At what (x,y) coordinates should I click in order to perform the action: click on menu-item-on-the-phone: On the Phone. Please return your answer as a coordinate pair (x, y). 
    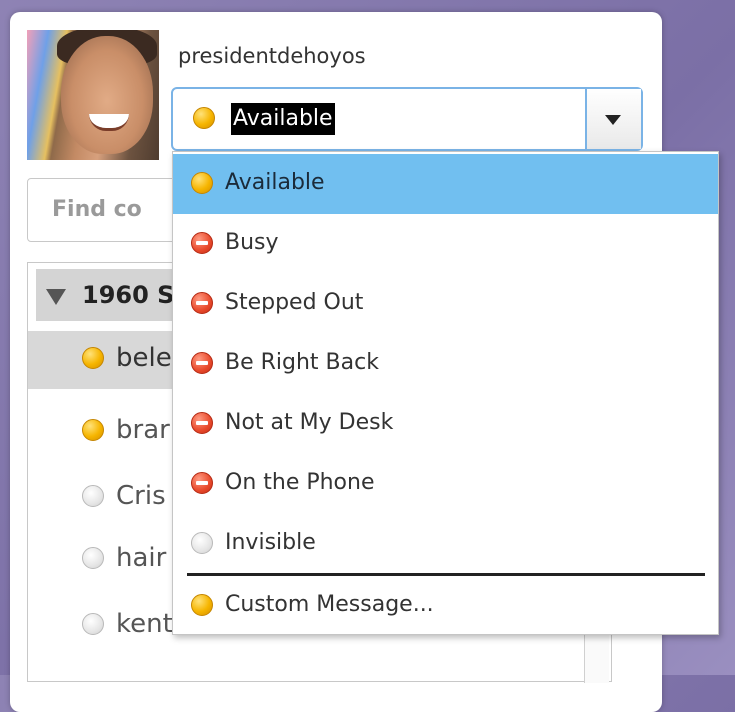
    Looking at the image, I should click on (445, 484).